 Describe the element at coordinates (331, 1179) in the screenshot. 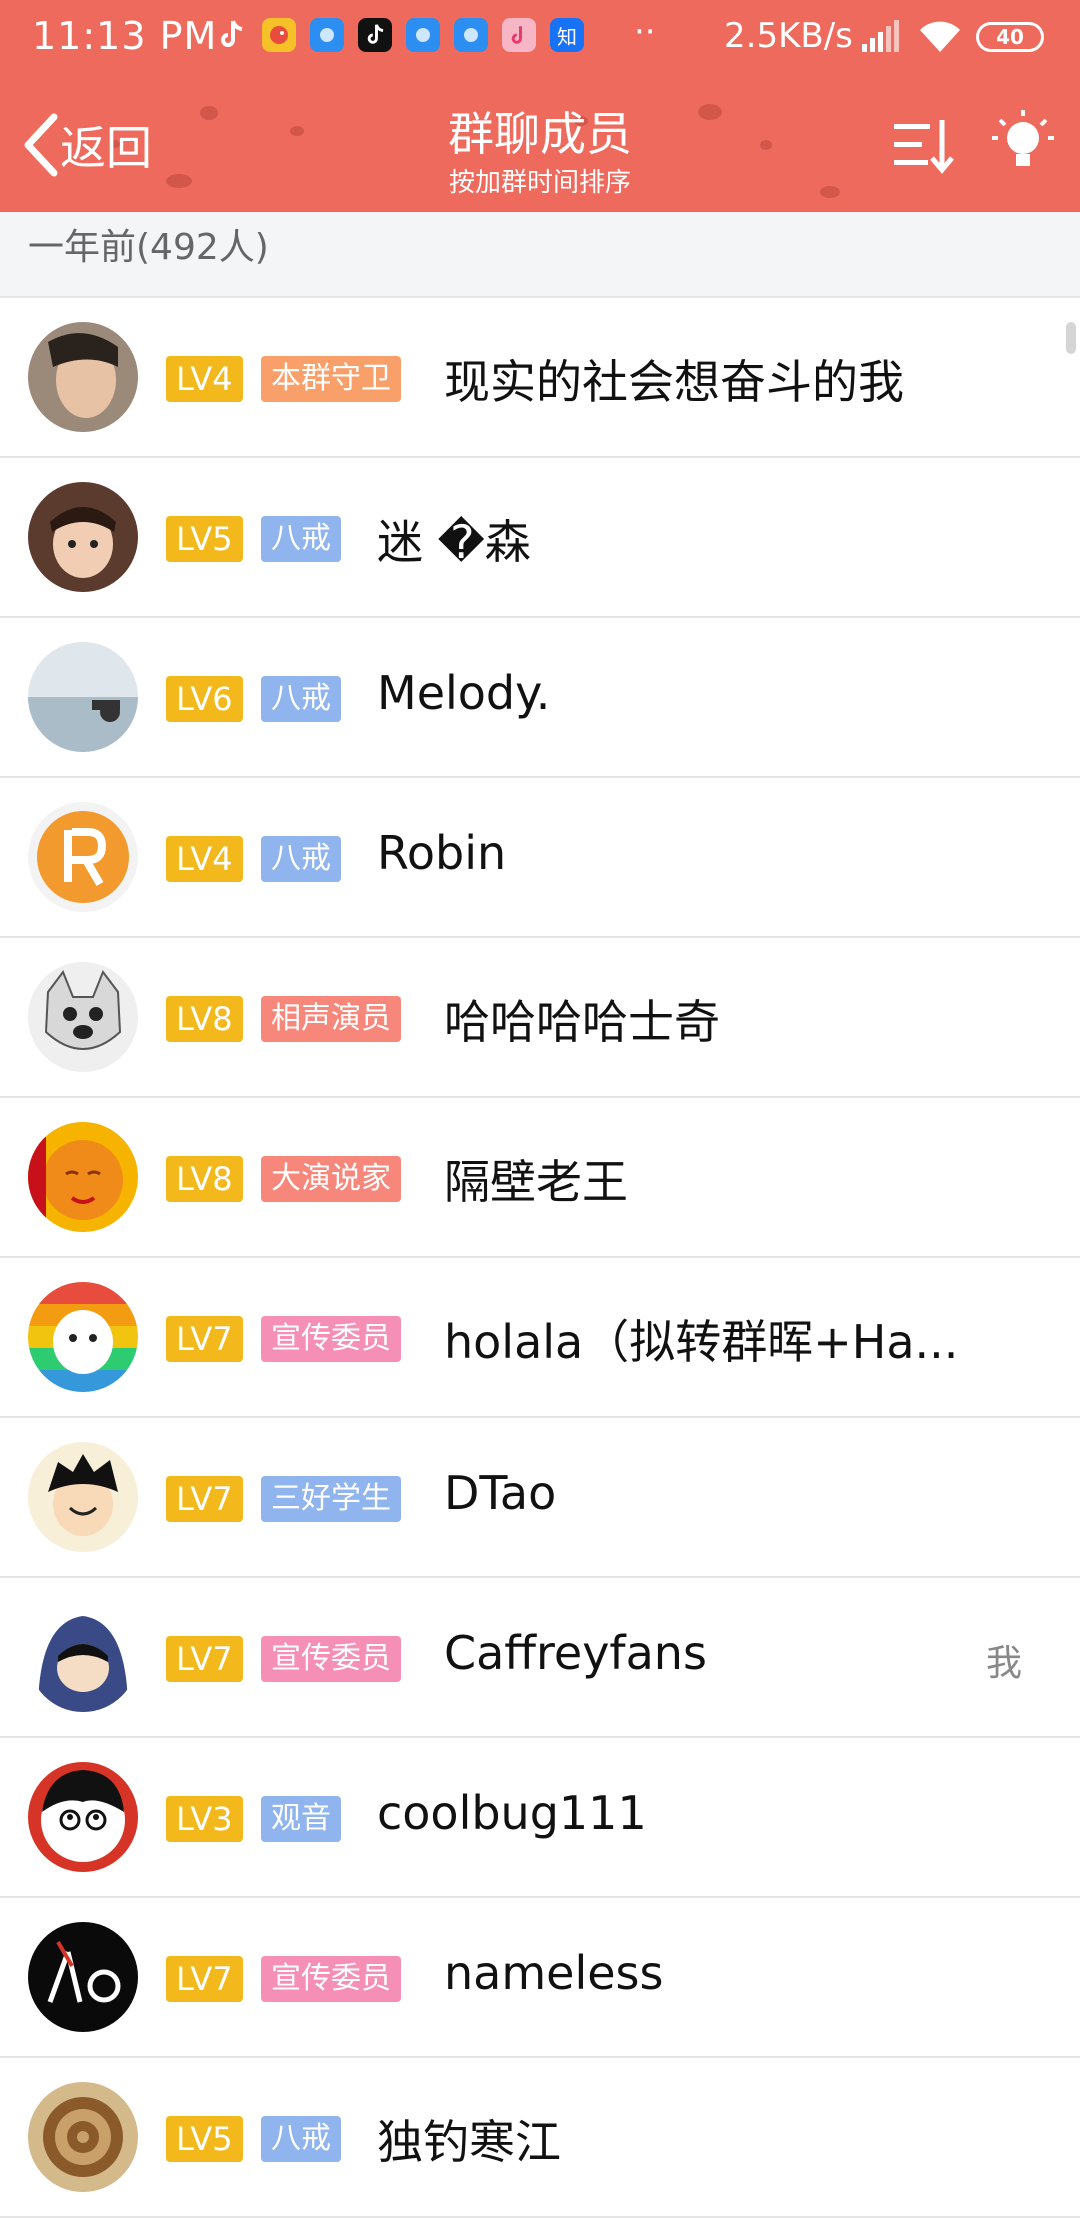

I see `member-title-badge: 大演说家` at that location.